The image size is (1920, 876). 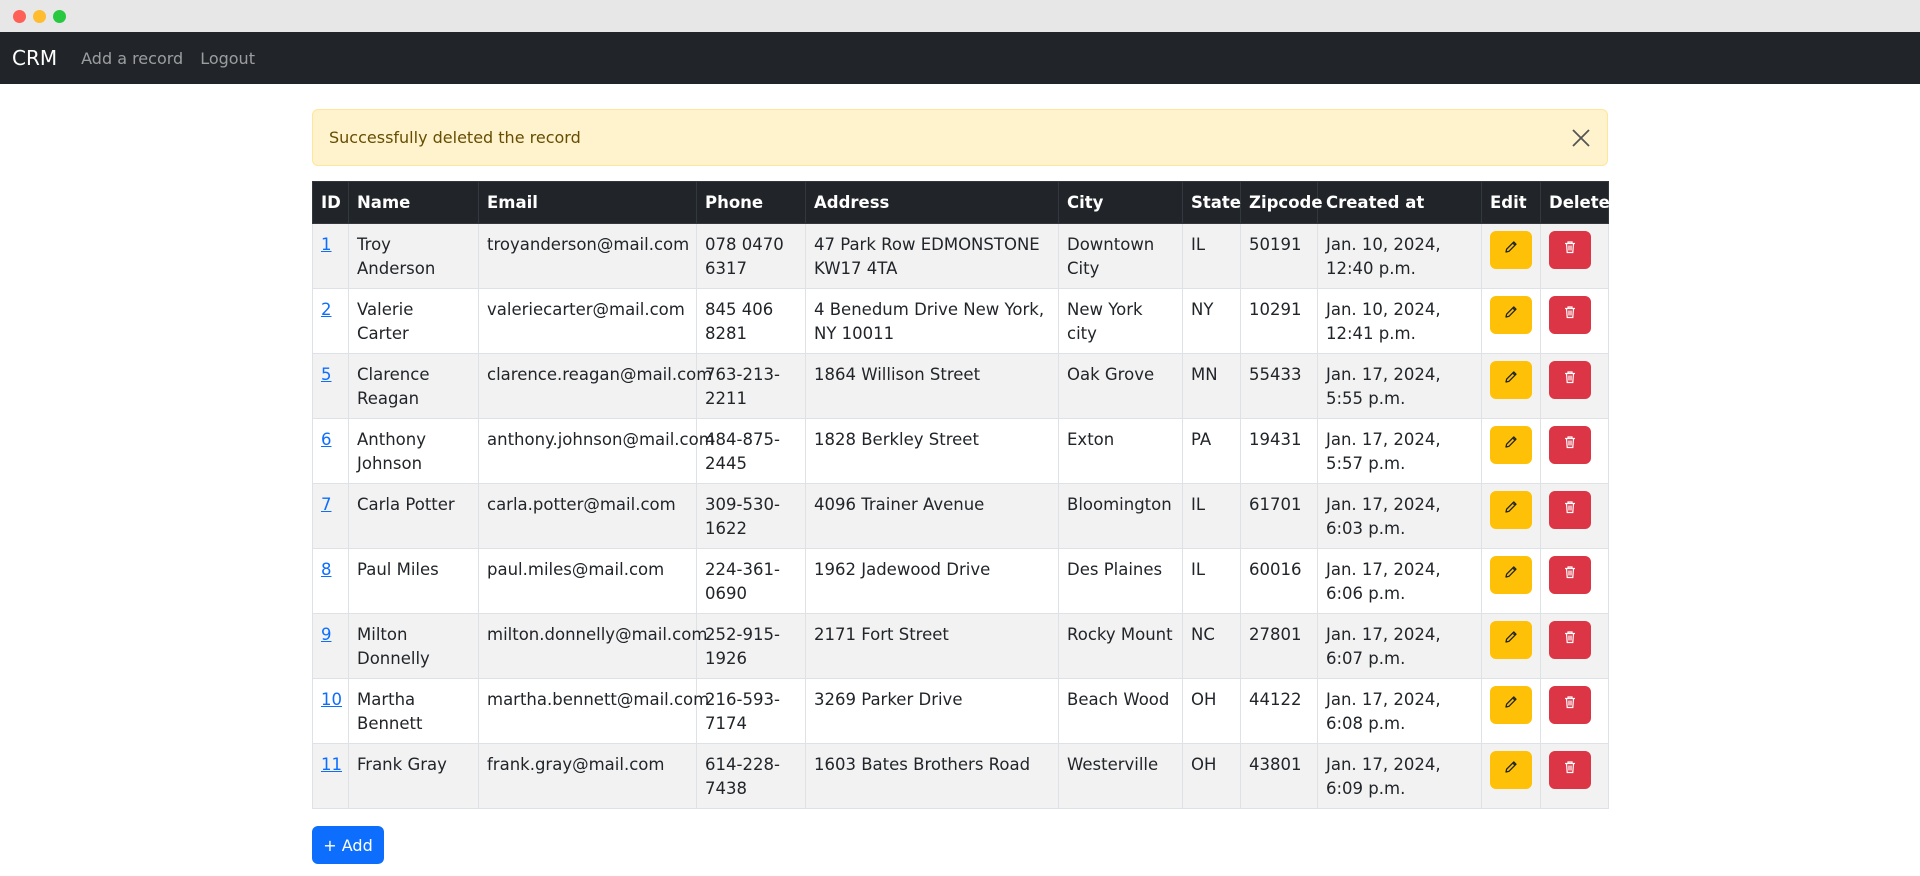 I want to click on column-header-delete: Delete, so click(x=1575, y=202).